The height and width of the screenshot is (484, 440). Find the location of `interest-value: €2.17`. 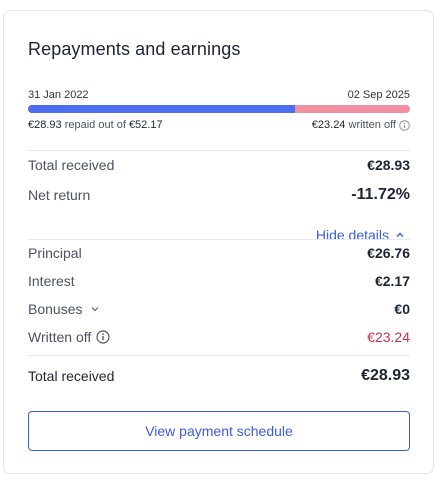

interest-value: €2.17 is located at coordinates (392, 281).